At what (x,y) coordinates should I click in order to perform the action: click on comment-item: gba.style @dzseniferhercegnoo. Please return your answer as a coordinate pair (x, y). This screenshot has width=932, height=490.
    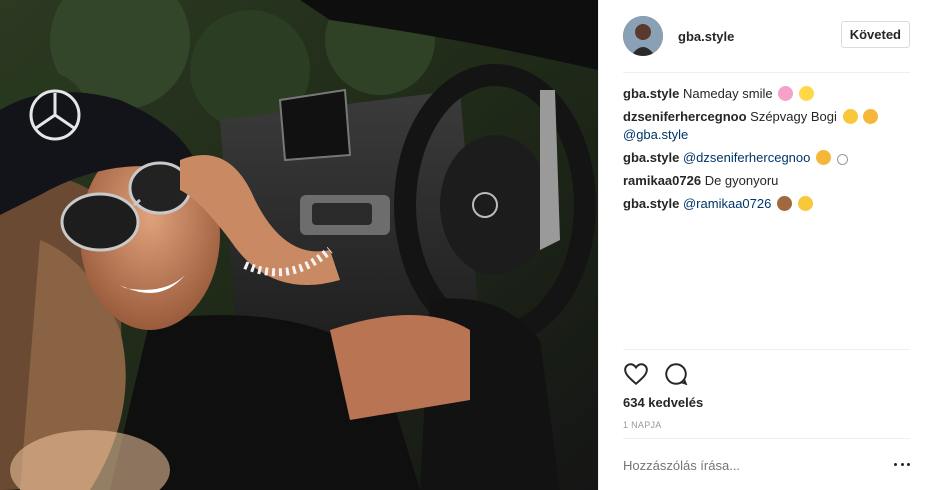
    Looking at the image, I should click on (766, 158).